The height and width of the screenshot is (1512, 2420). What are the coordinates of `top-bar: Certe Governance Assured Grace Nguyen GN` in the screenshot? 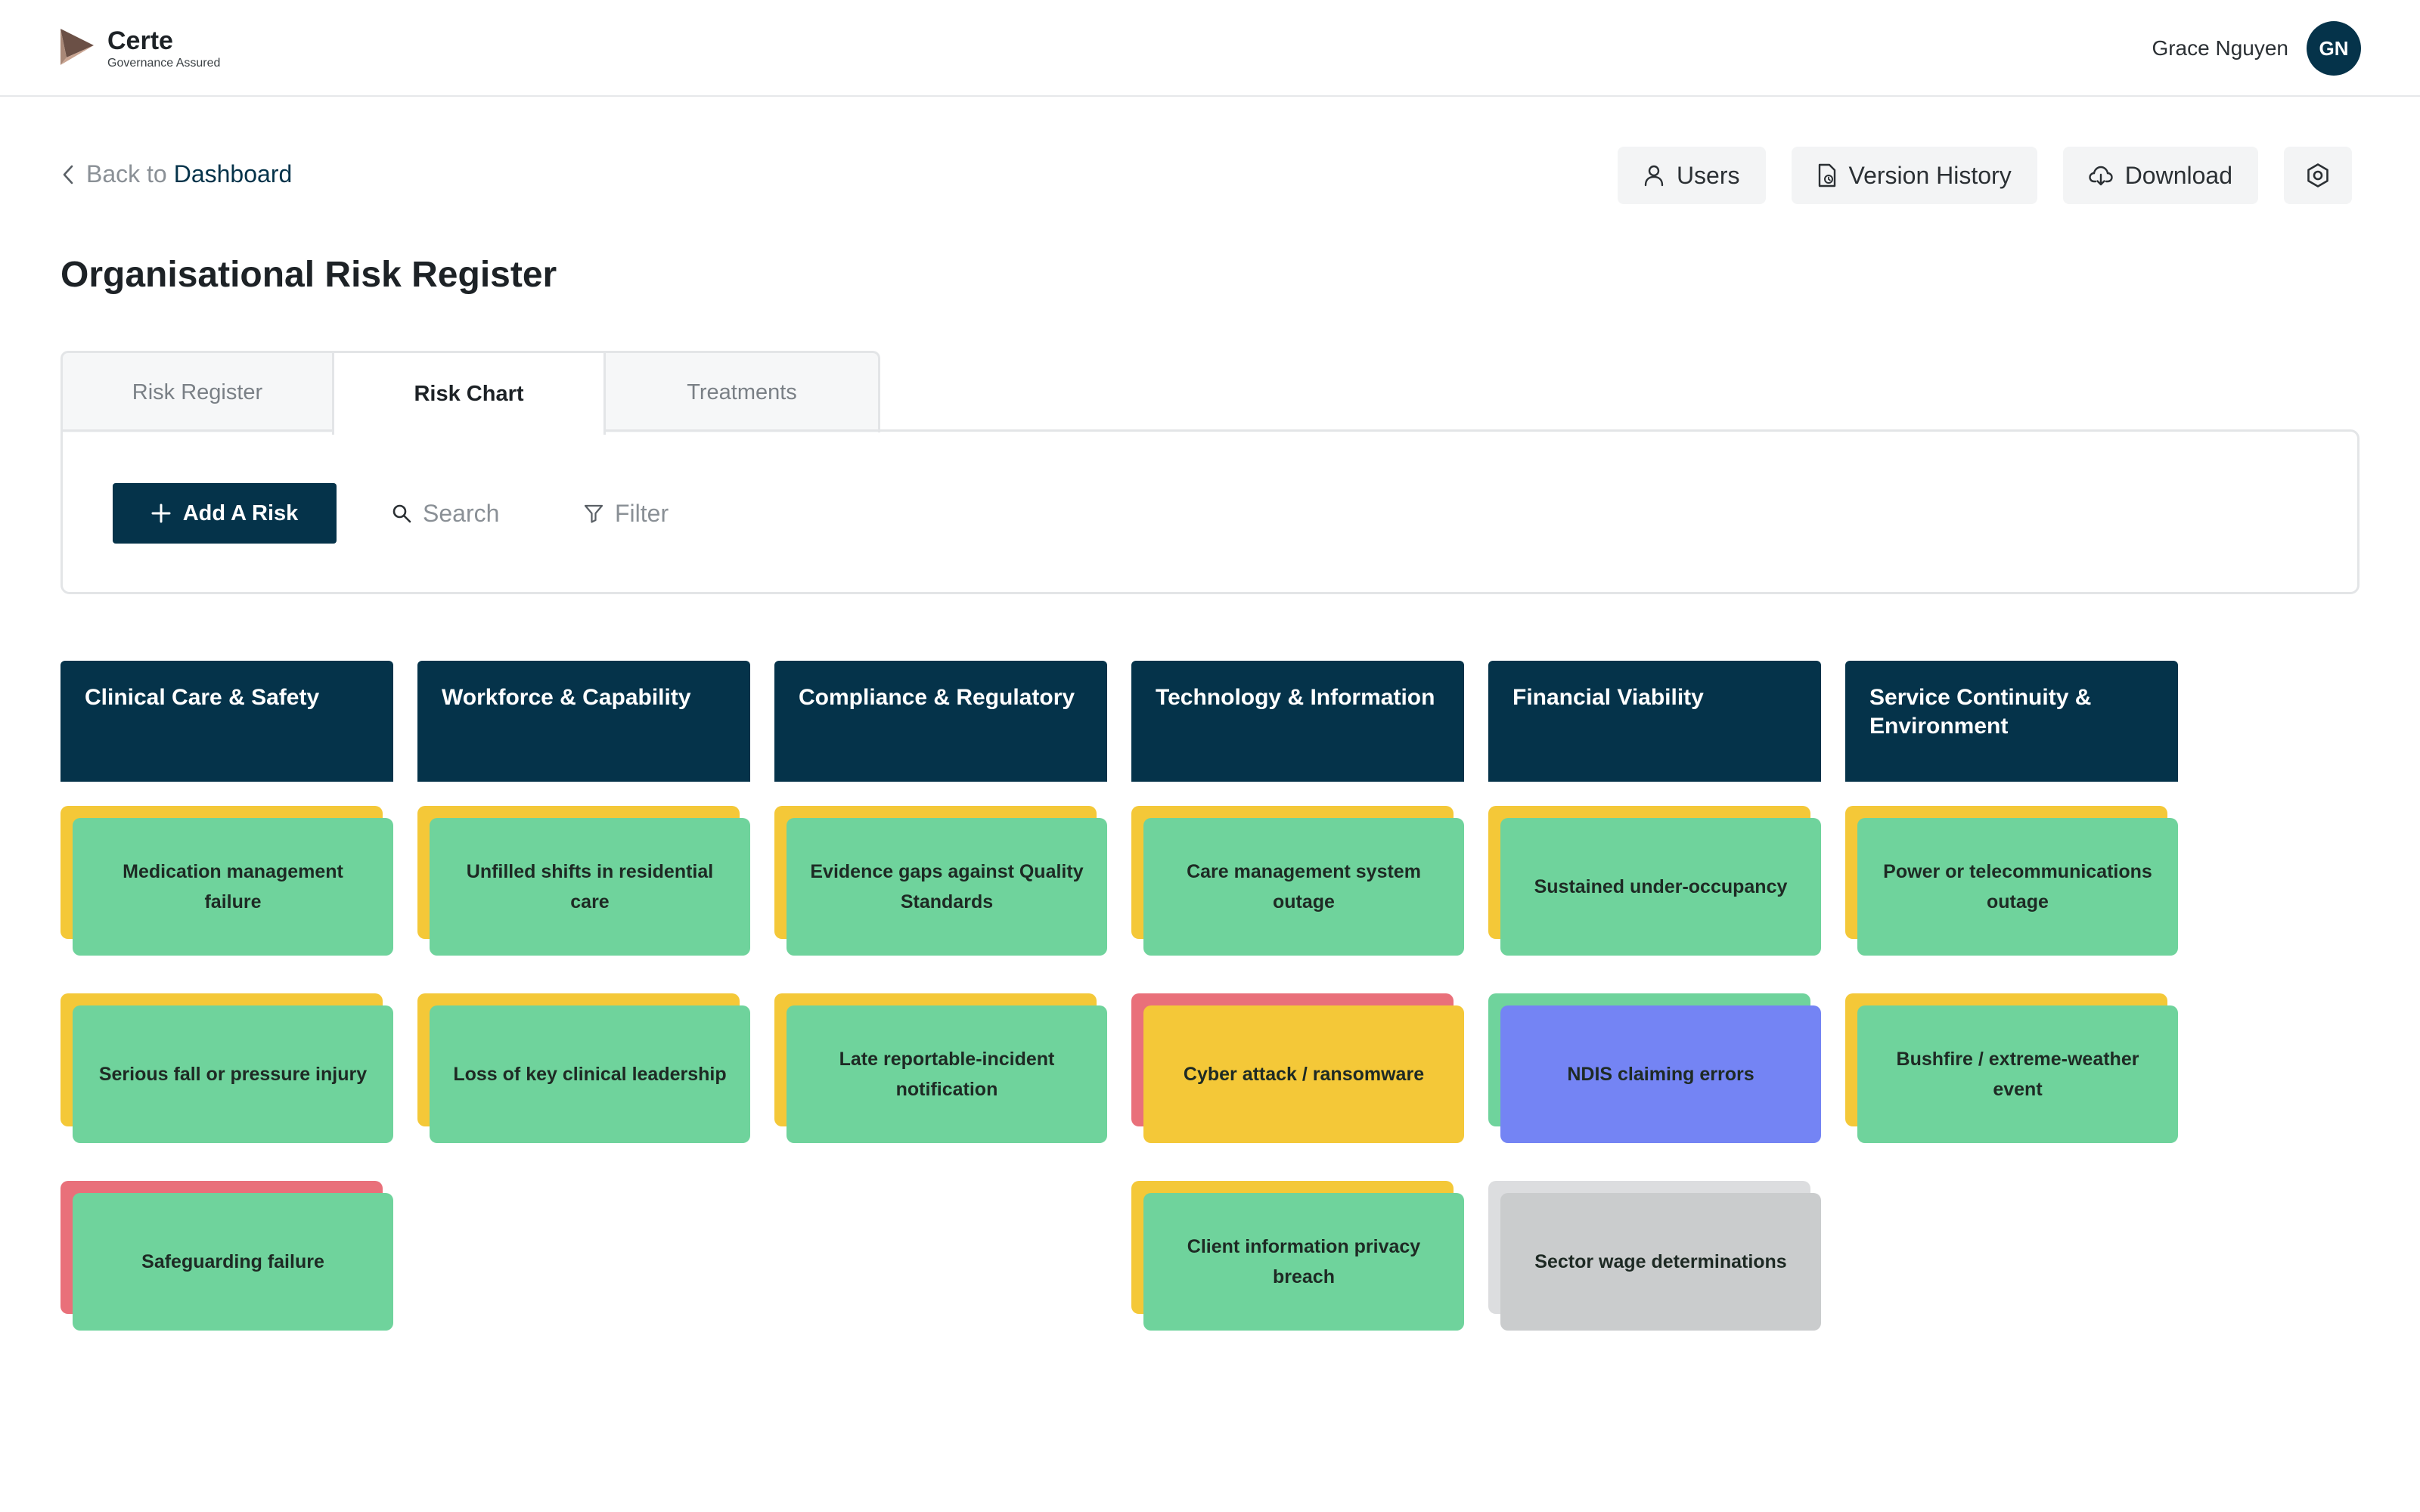 It's located at (1210, 48).